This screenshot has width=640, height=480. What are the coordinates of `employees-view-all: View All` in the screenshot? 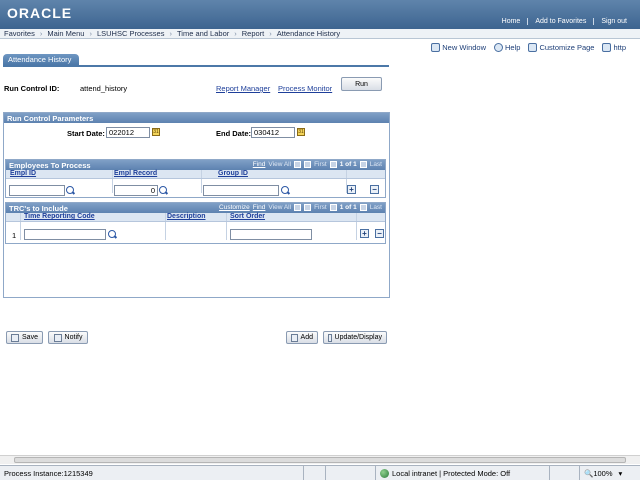 It's located at (280, 164).